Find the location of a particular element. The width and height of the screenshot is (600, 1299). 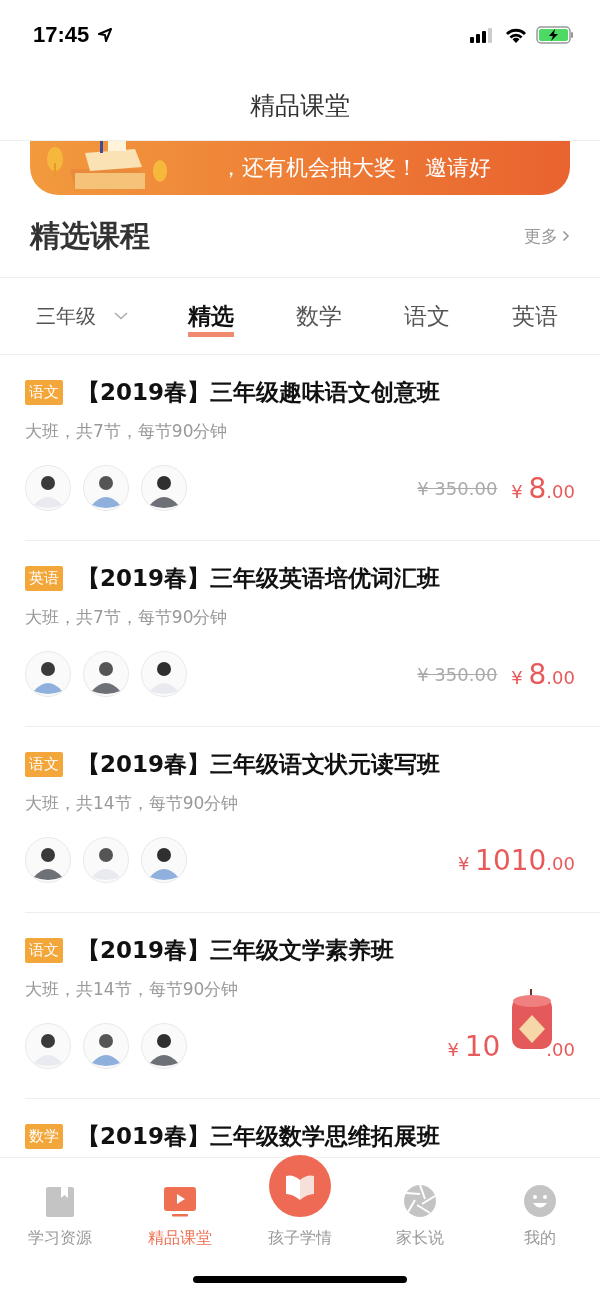

course-title: 【2019春】三年级英语培优词汇班 is located at coordinates (258, 578).